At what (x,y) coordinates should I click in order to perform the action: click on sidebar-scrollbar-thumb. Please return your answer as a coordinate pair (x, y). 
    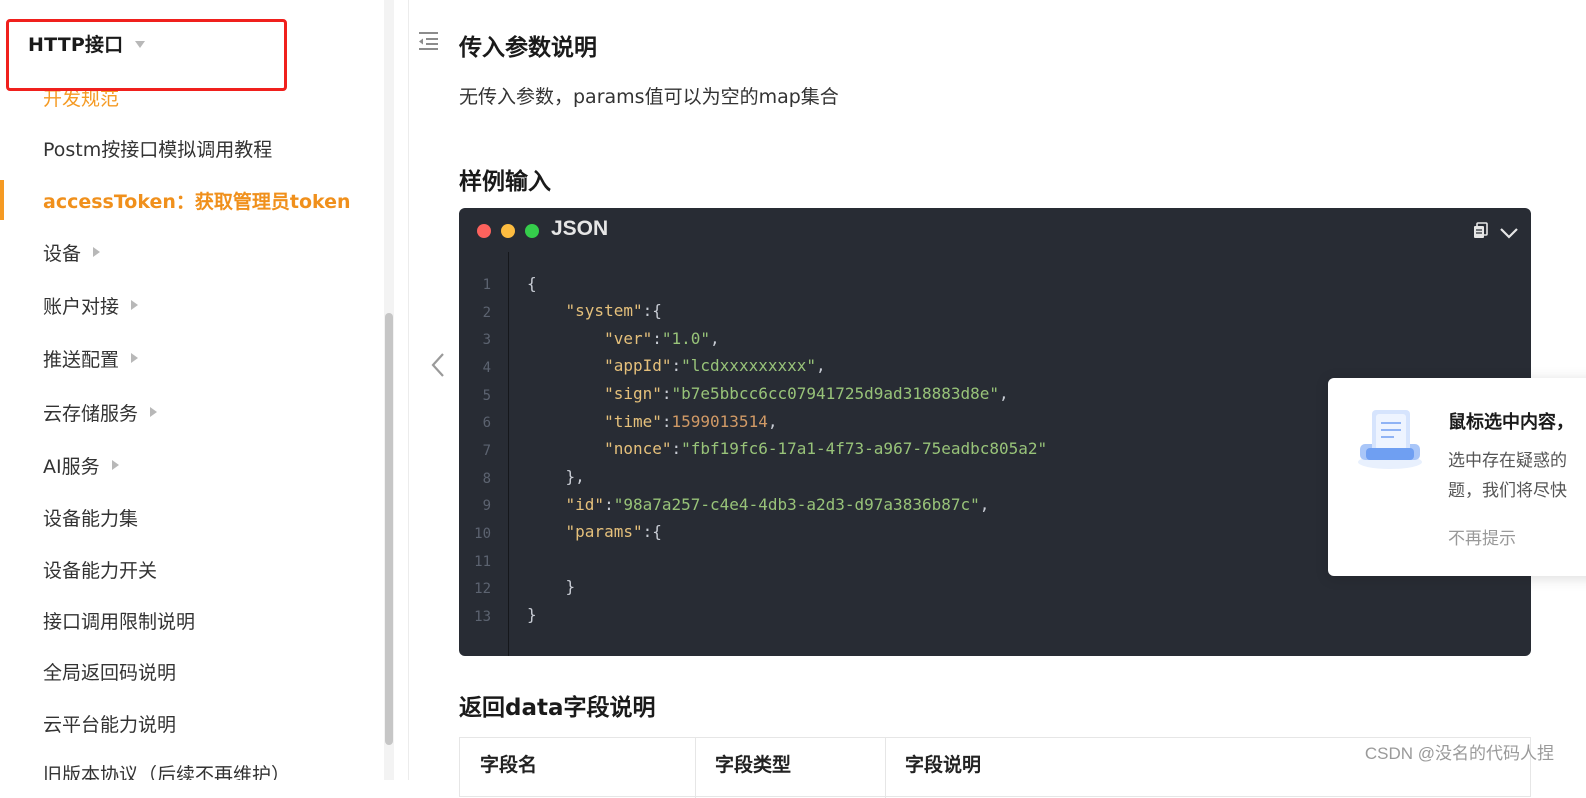
    Looking at the image, I should click on (389, 529).